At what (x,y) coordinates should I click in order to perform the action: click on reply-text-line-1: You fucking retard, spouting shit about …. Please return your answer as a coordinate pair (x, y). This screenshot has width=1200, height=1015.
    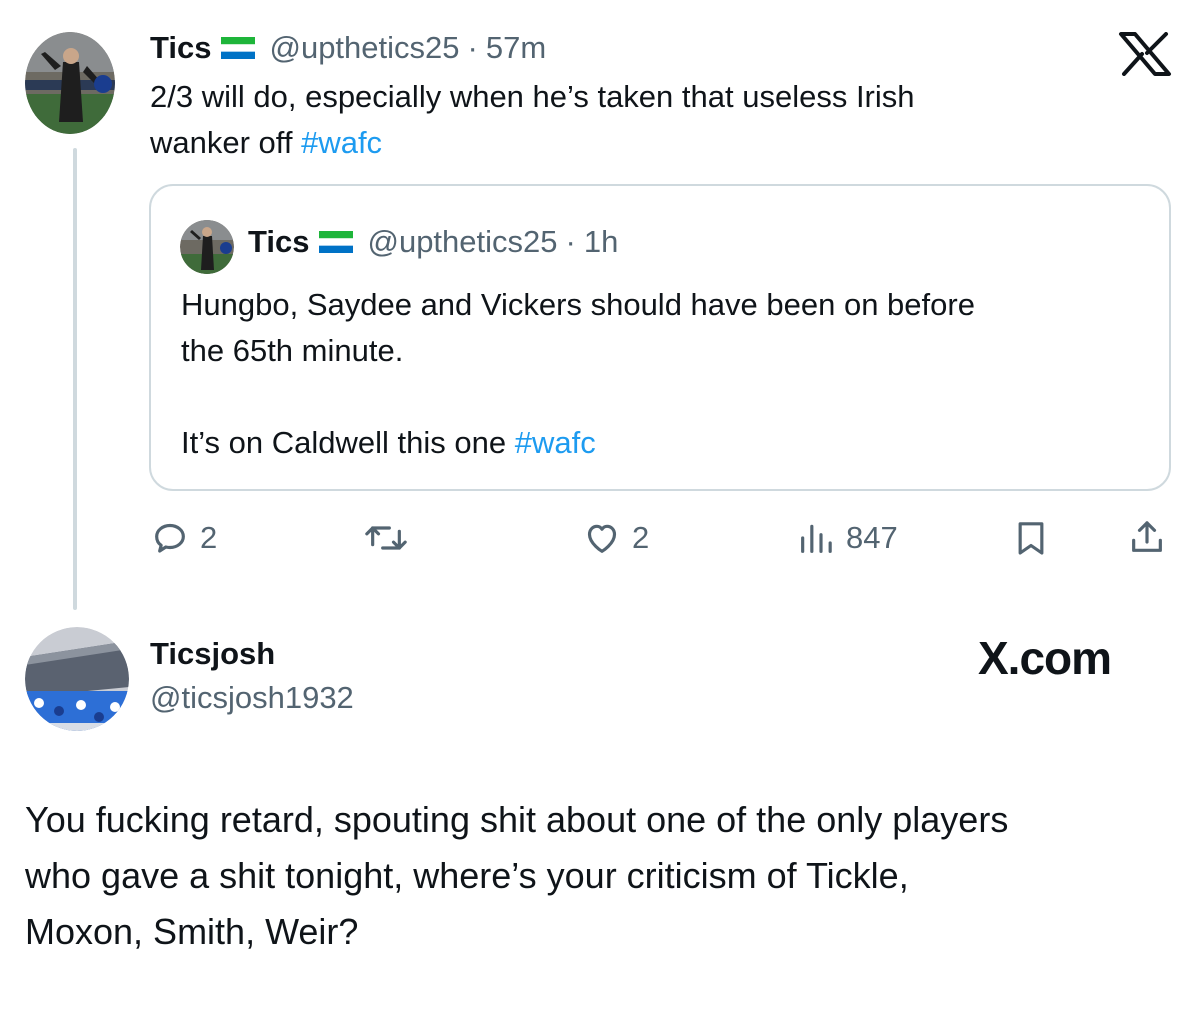
    Looking at the image, I should click on (517, 819).